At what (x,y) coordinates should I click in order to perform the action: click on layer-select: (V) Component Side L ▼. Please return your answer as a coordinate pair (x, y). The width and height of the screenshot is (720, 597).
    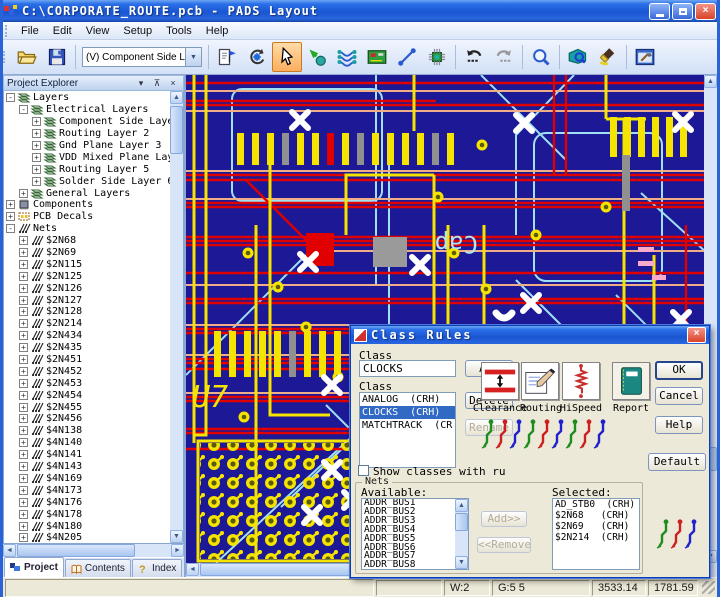
    Looking at the image, I should click on (142, 57).